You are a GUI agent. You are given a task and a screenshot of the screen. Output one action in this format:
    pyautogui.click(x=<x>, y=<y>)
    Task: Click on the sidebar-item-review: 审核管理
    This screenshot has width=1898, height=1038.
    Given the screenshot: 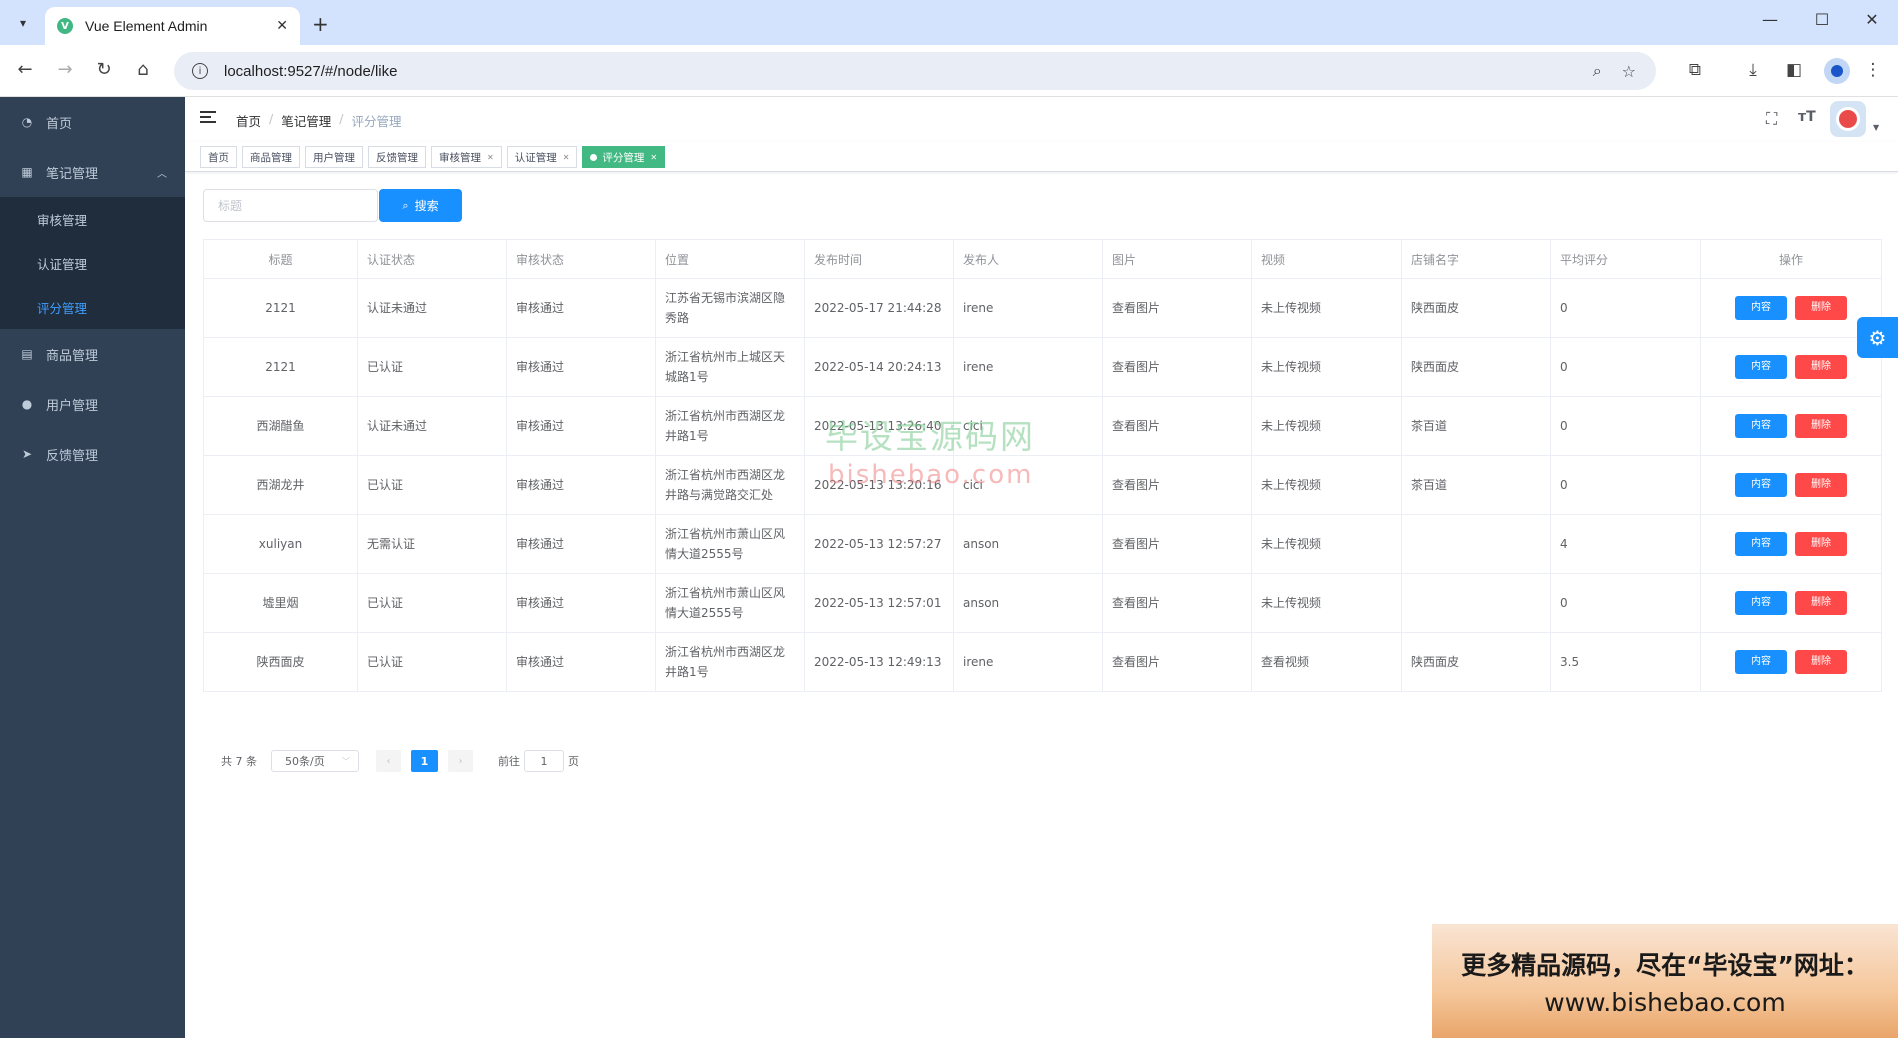 What is the action you would take?
    pyautogui.click(x=92, y=219)
    